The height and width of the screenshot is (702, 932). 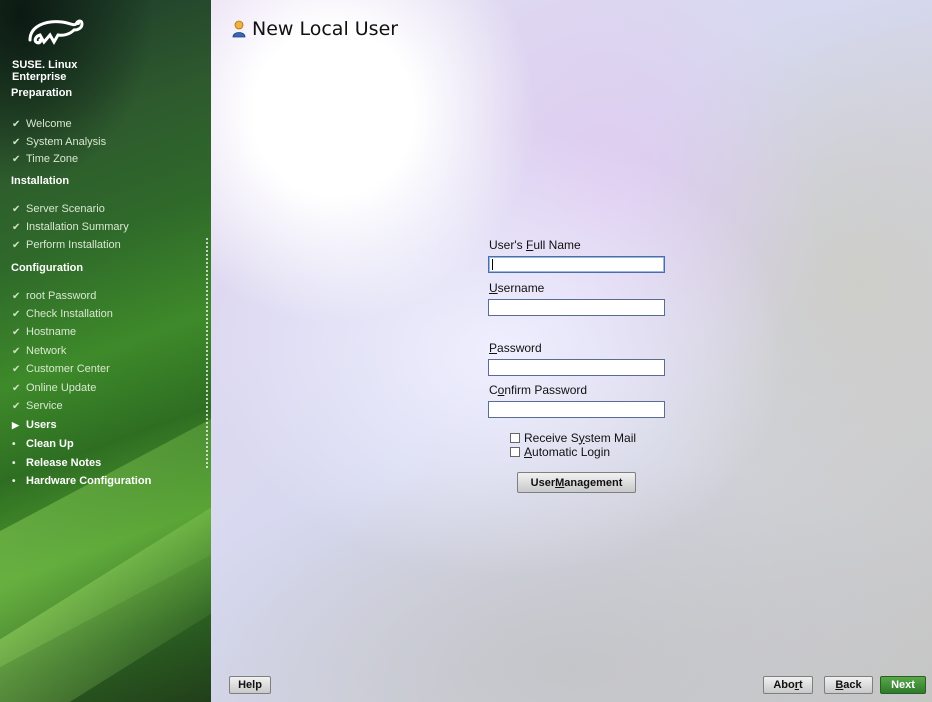 I want to click on abort-button: Abo r t, so click(x=788, y=685).